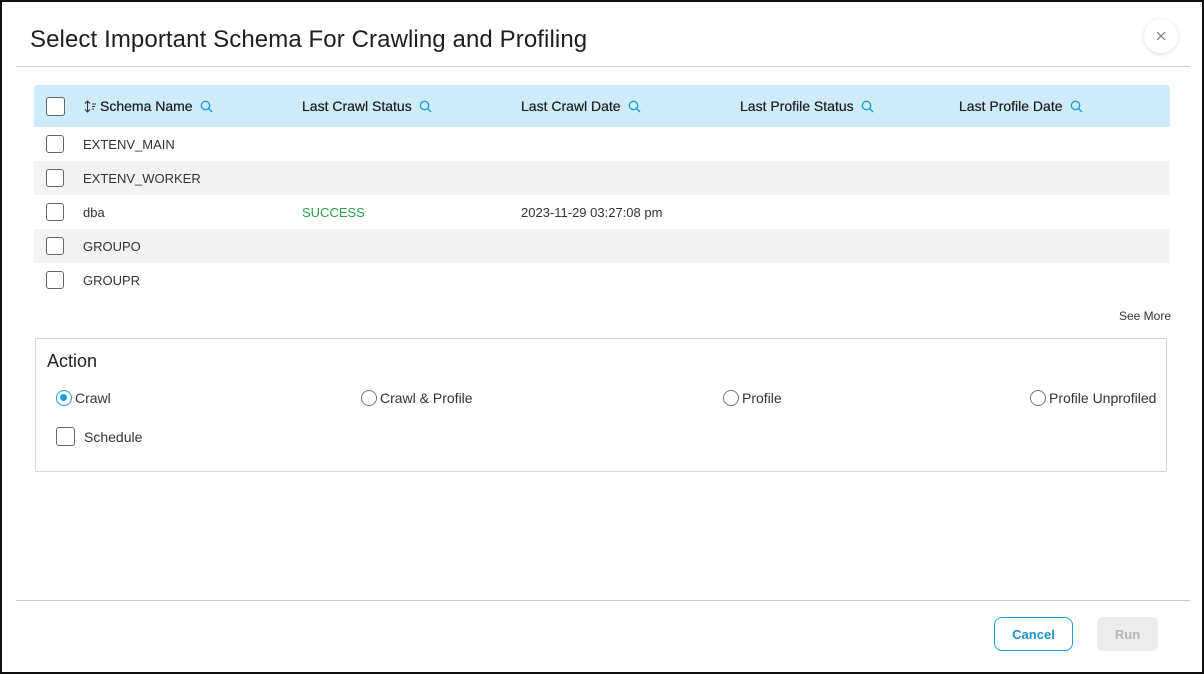 This screenshot has width=1204, height=674. What do you see at coordinates (603, 600) in the screenshot?
I see `footer-divider` at bounding box center [603, 600].